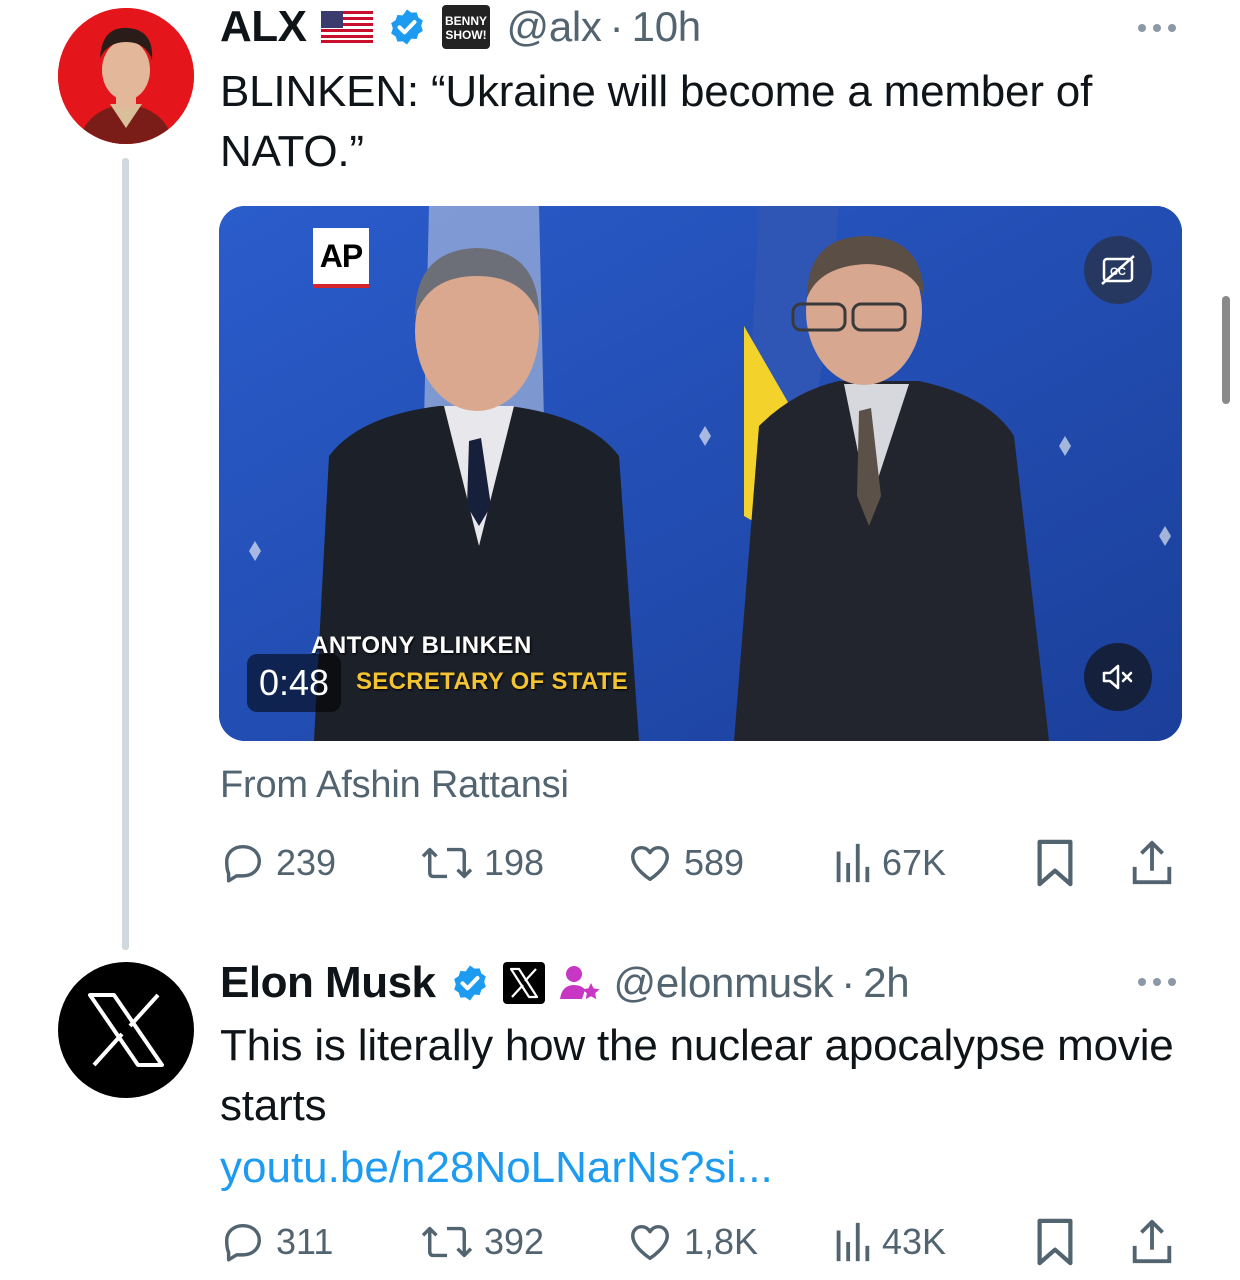 This screenshot has height=1280, width=1240. What do you see at coordinates (482, 863) in the screenshot?
I see `repost-button: 198` at bounding box center [482, 863].